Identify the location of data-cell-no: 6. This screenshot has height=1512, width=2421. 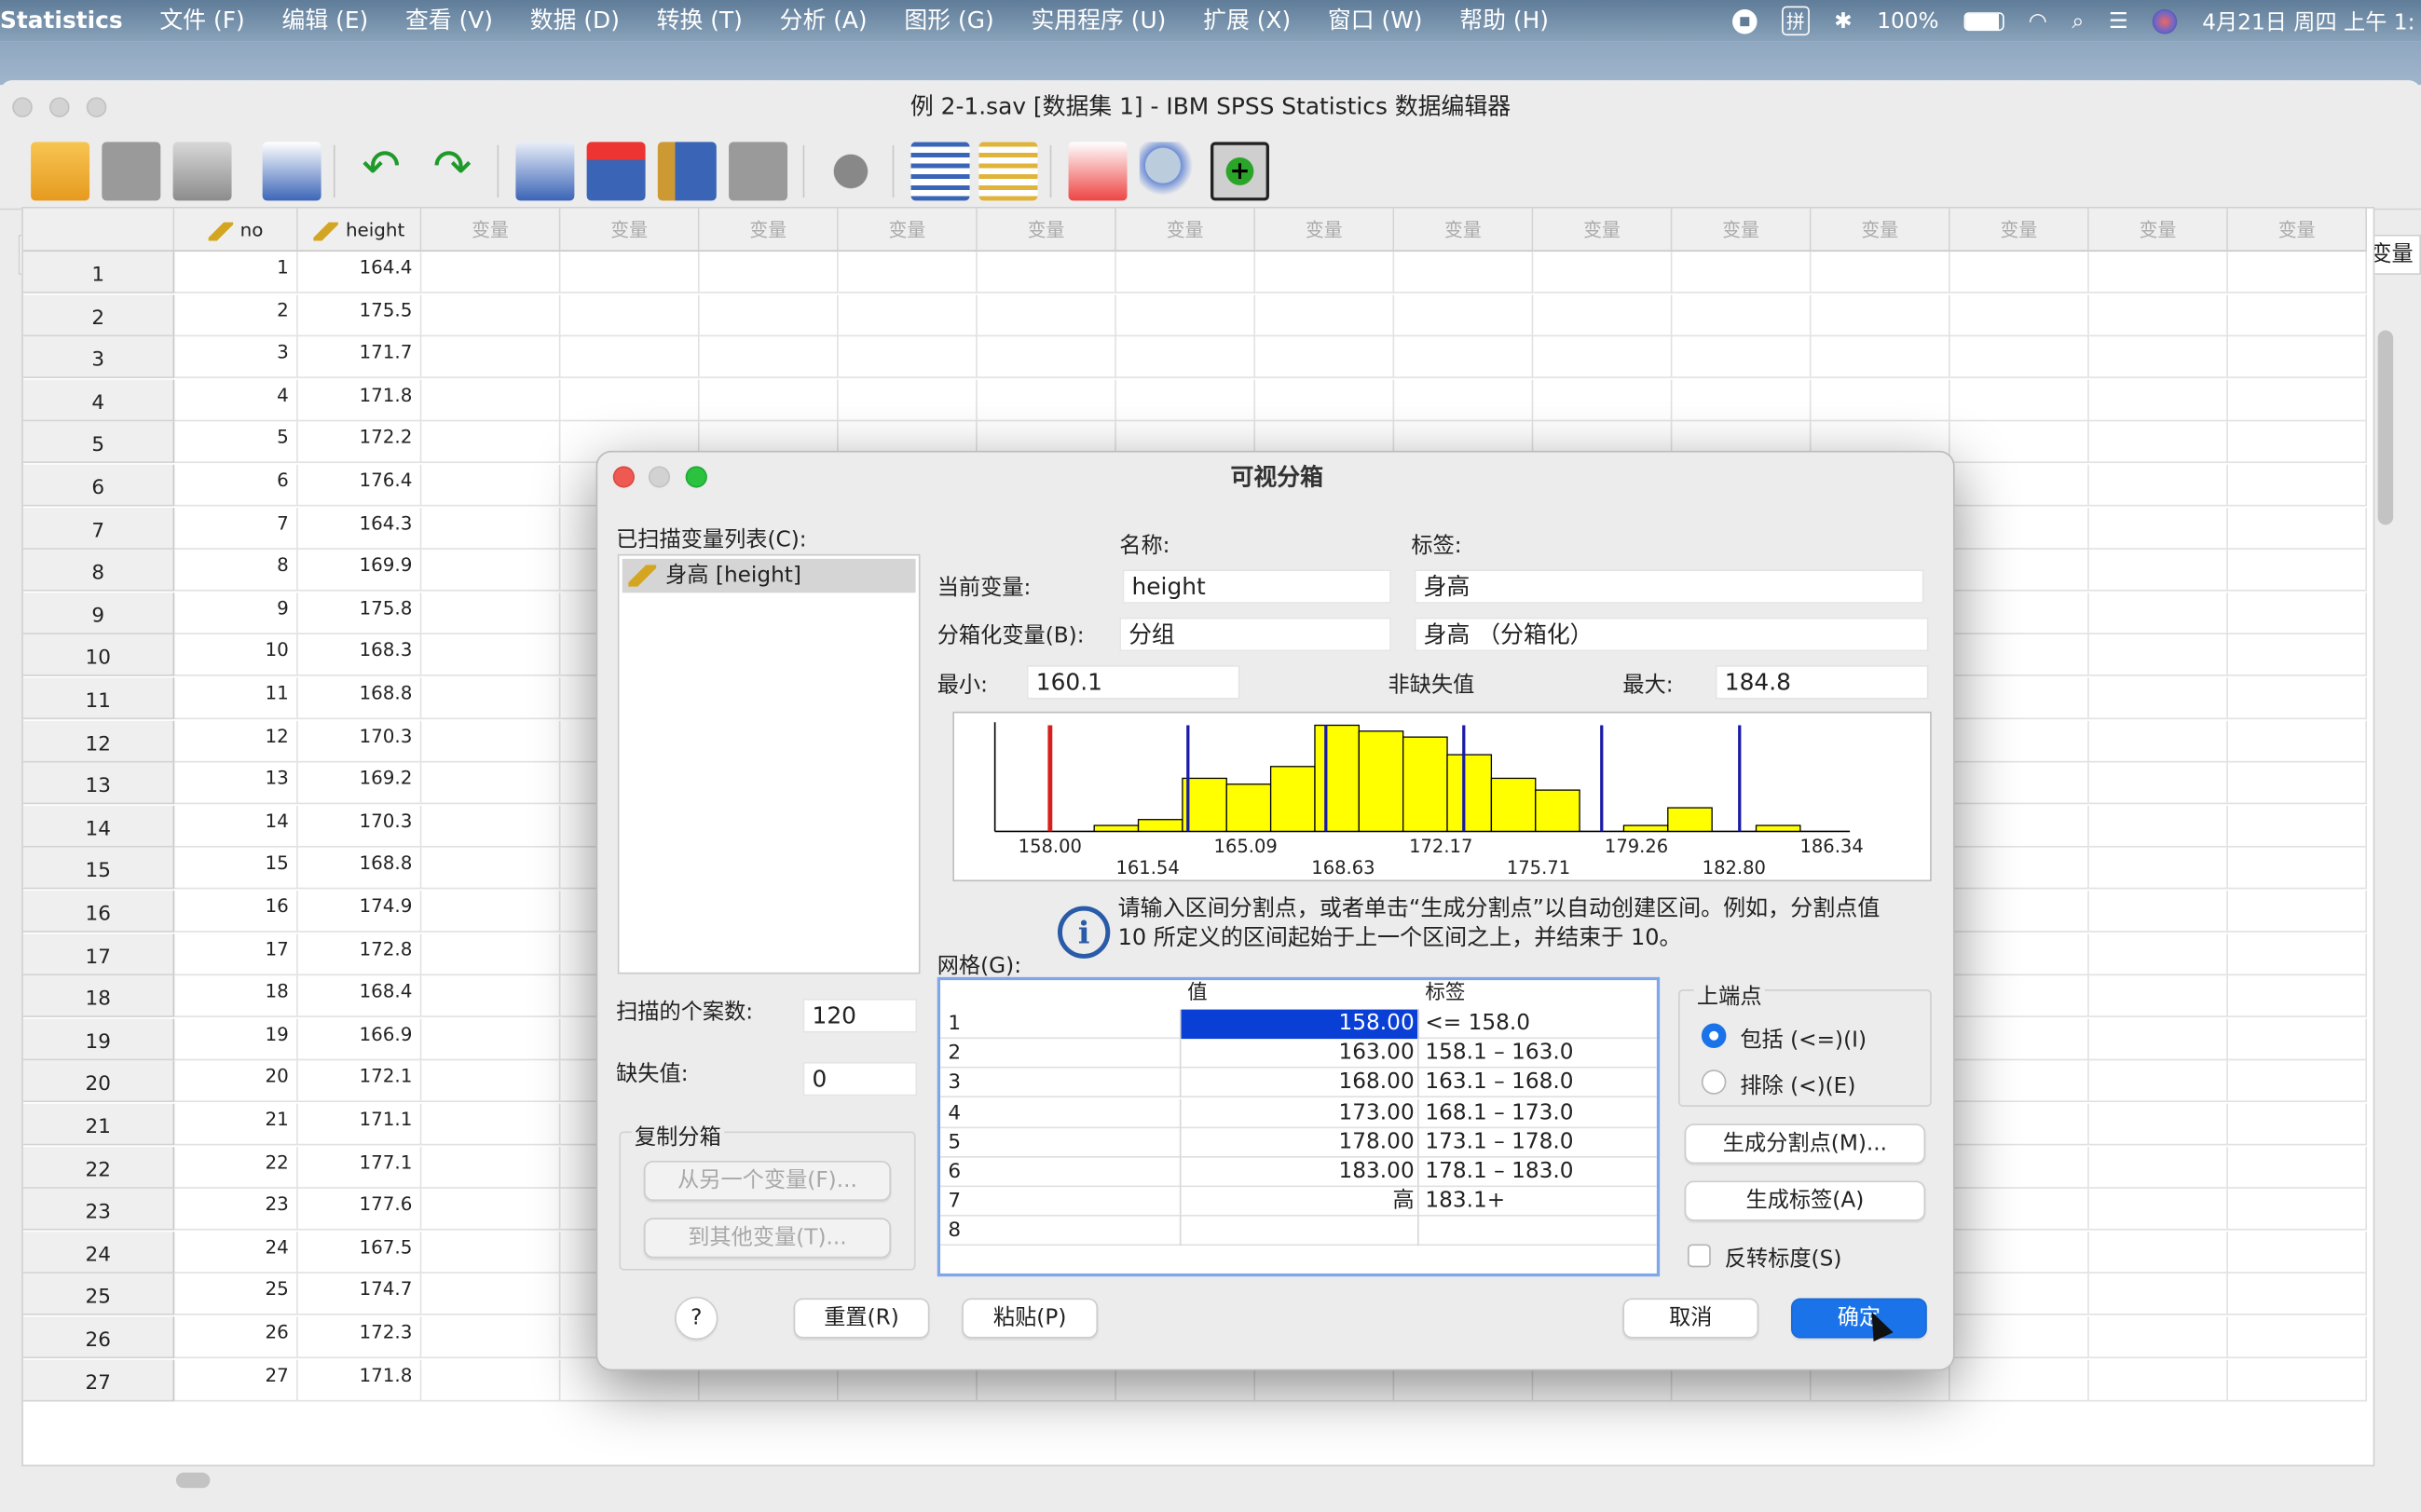
(236, 485).